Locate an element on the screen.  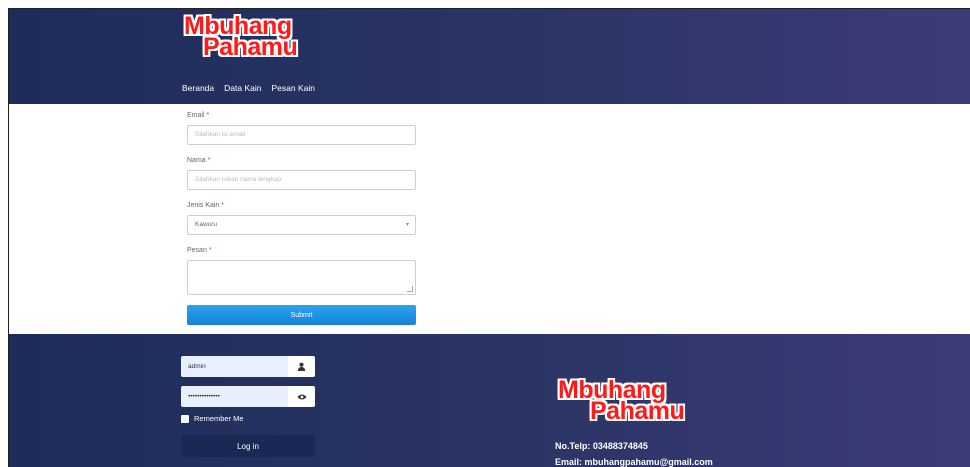
brand-logo: Mbuhang Pahamu is located at coordinates (241, 36).